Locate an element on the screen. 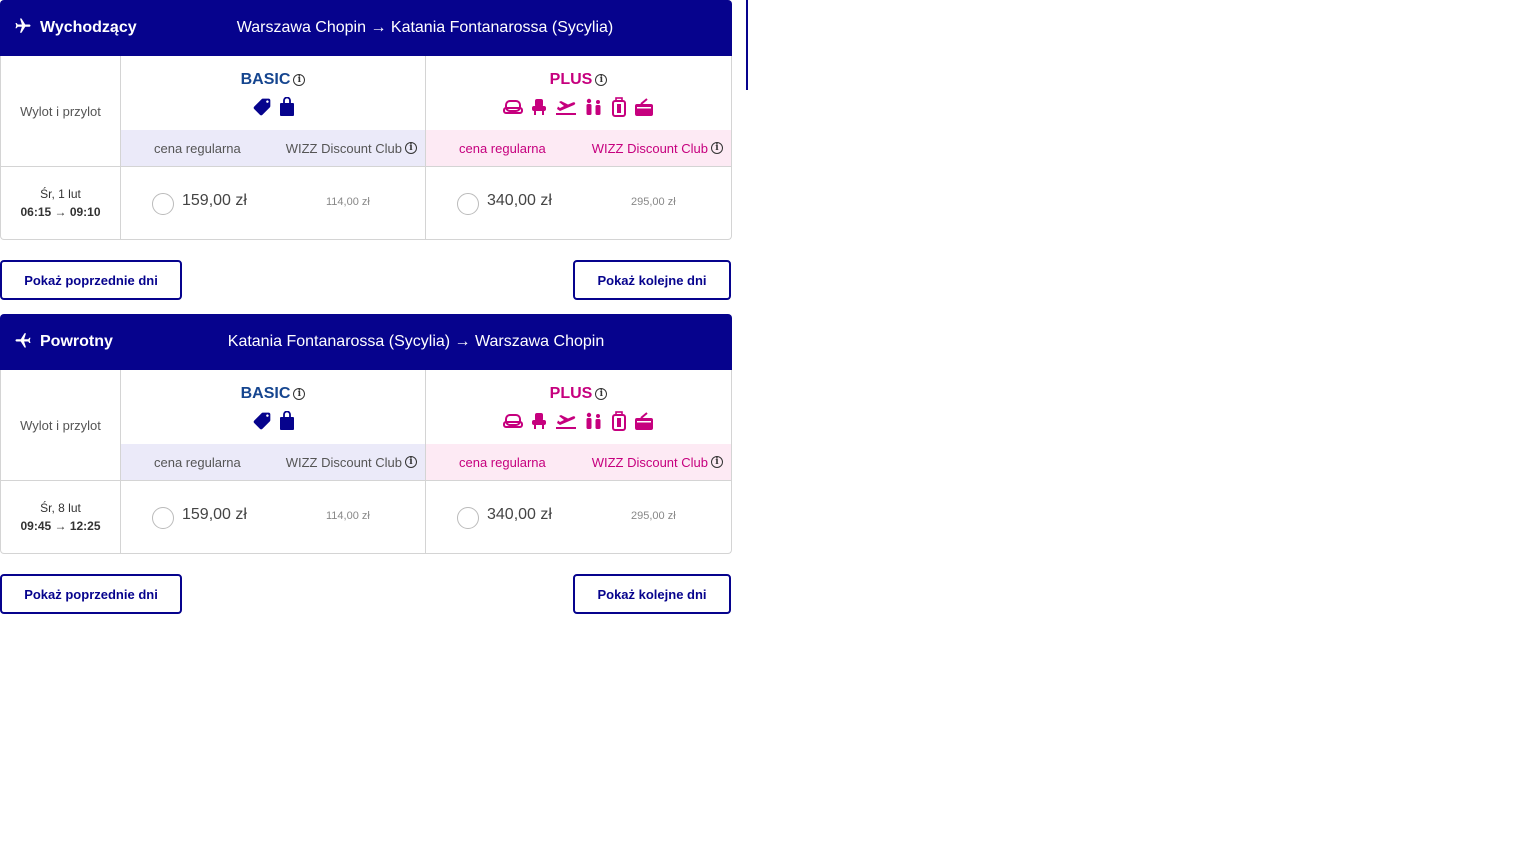  flight-times: 09:45 → 12:25 is located at coordinates (60, 526).